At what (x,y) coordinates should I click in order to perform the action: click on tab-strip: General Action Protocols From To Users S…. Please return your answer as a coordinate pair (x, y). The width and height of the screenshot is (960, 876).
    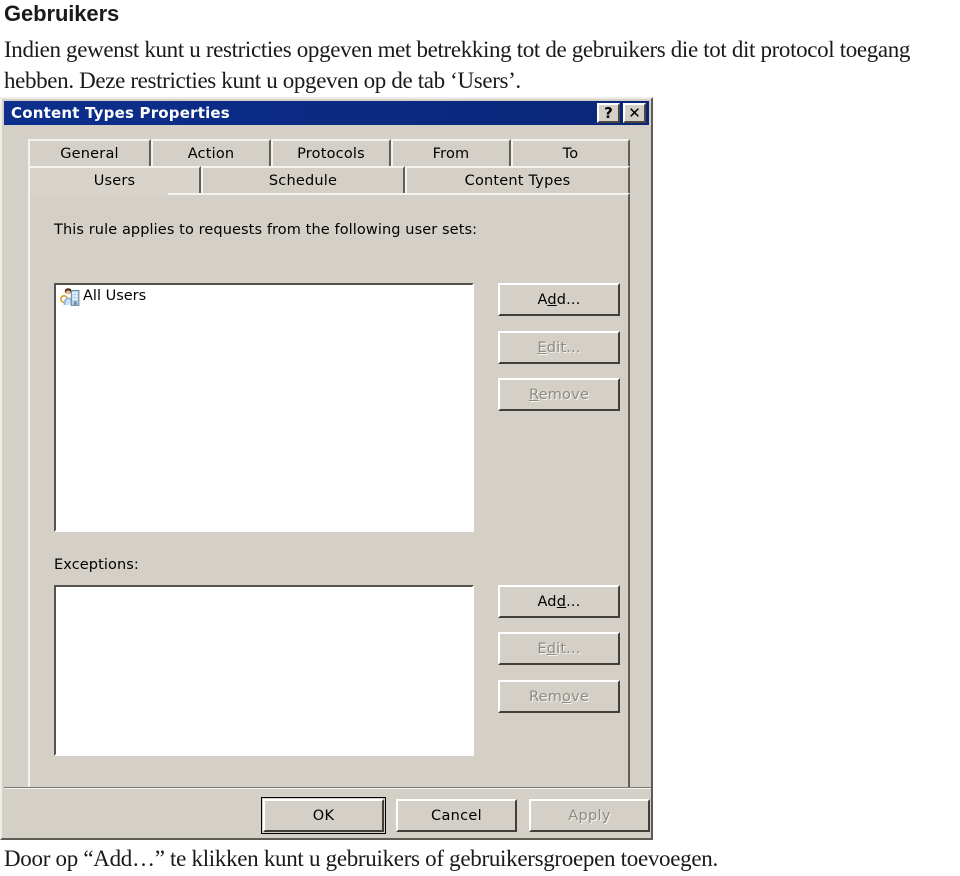
    Looking at the image, I should click on (329, 166).